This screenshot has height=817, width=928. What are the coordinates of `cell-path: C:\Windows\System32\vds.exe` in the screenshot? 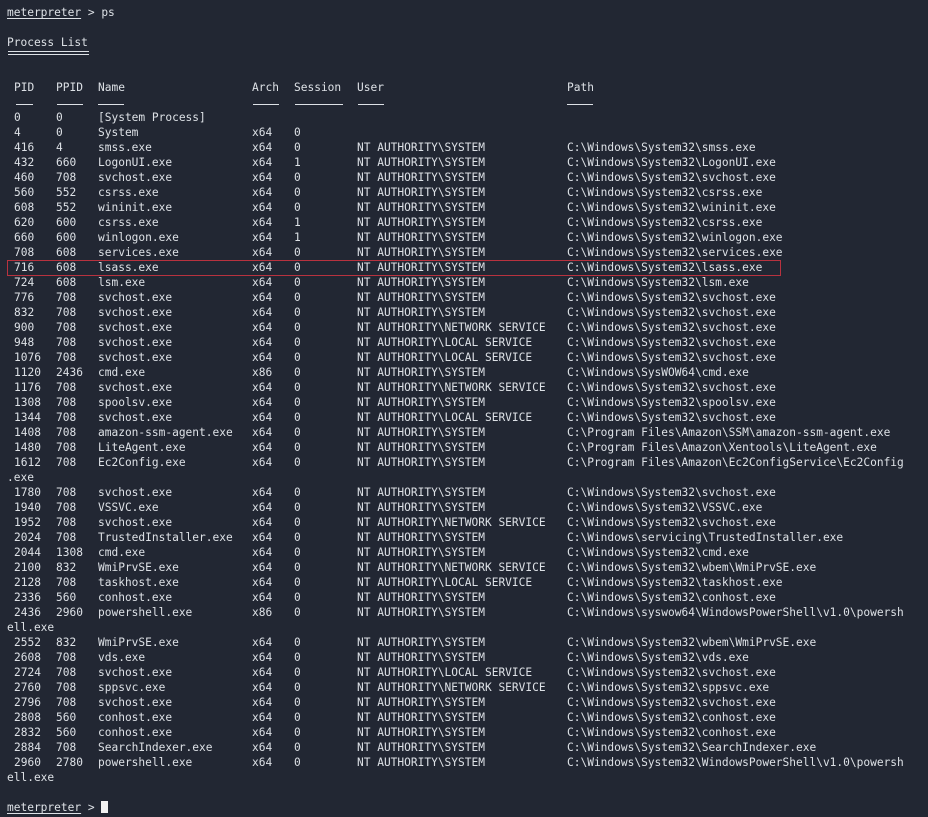 It's located at (658, 657).